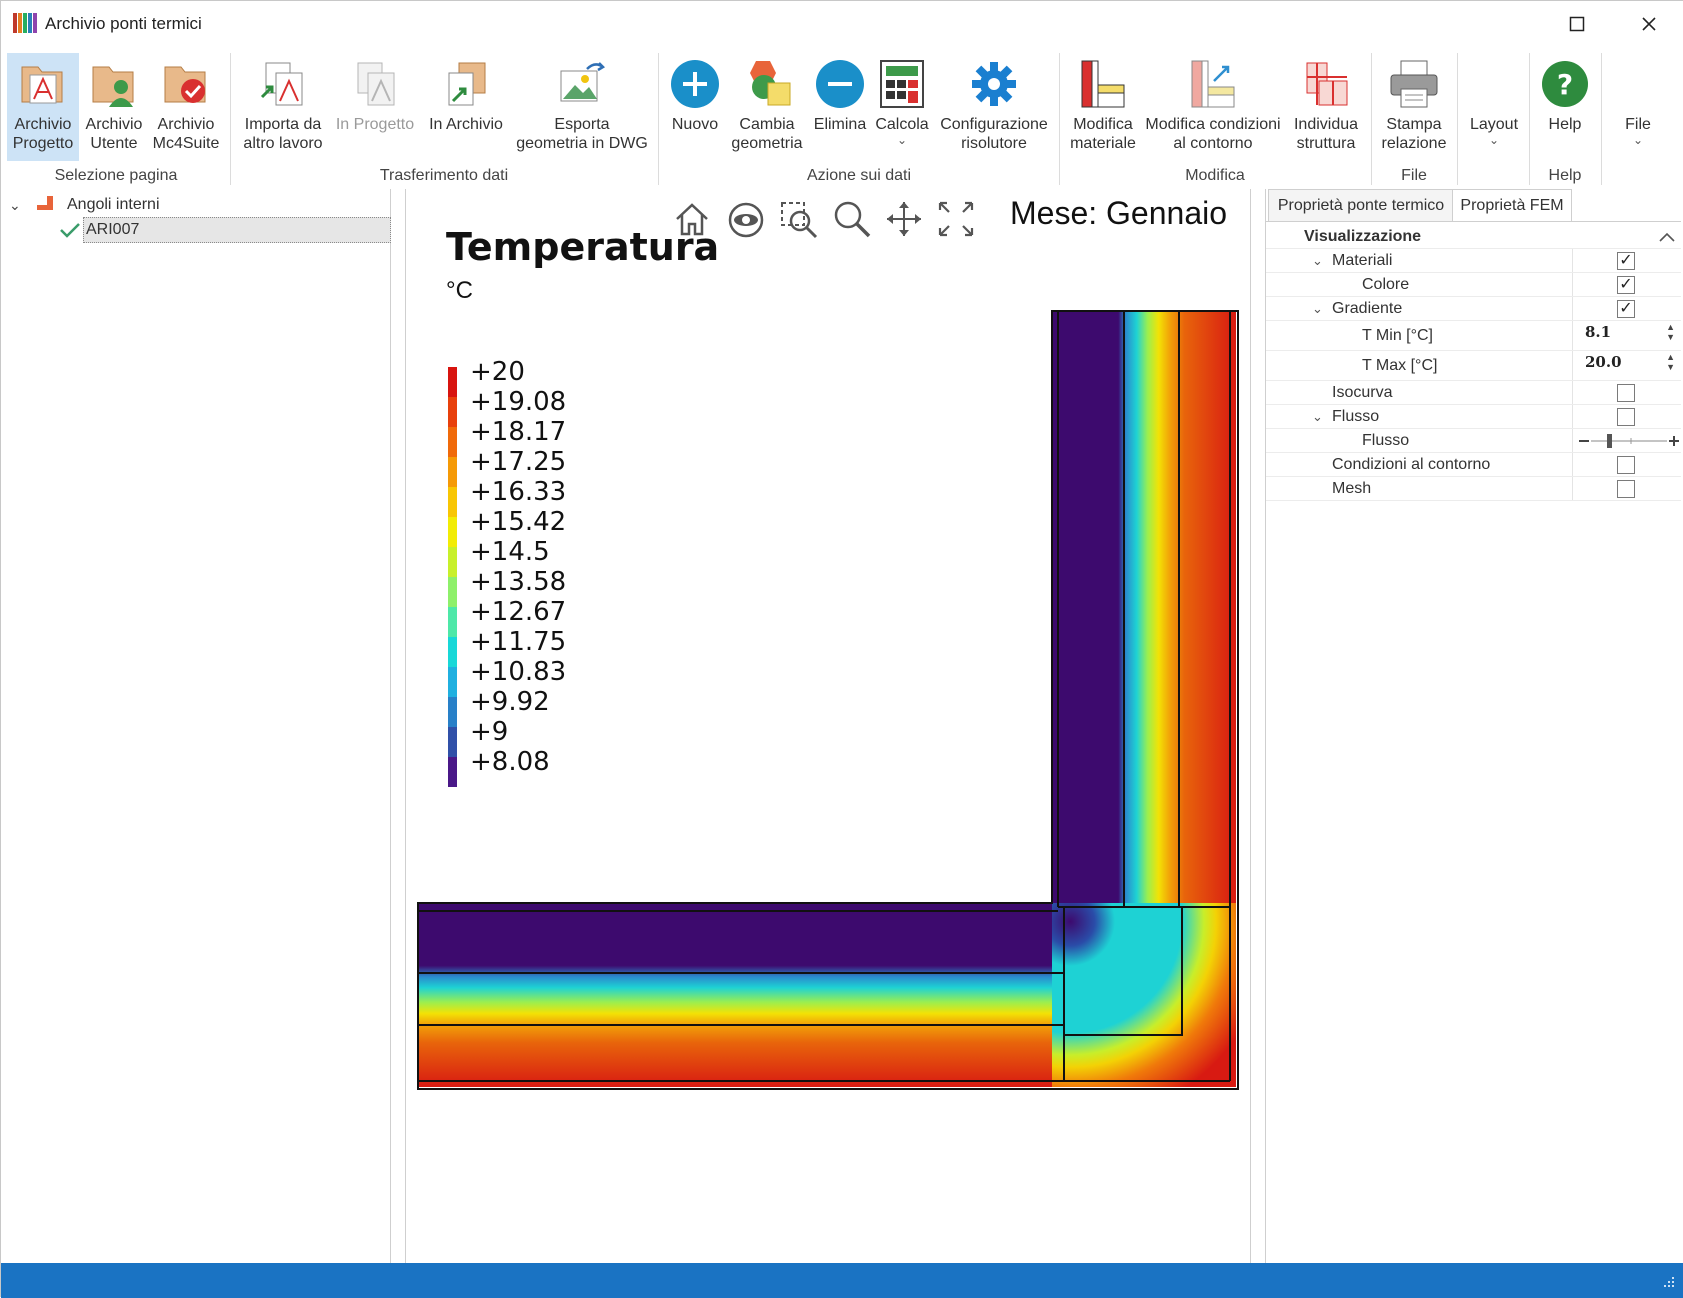 The width and height of the screenshot is (1683, 1298). I want to click on importa-label-2: altro lavoro, so click(283, 143).